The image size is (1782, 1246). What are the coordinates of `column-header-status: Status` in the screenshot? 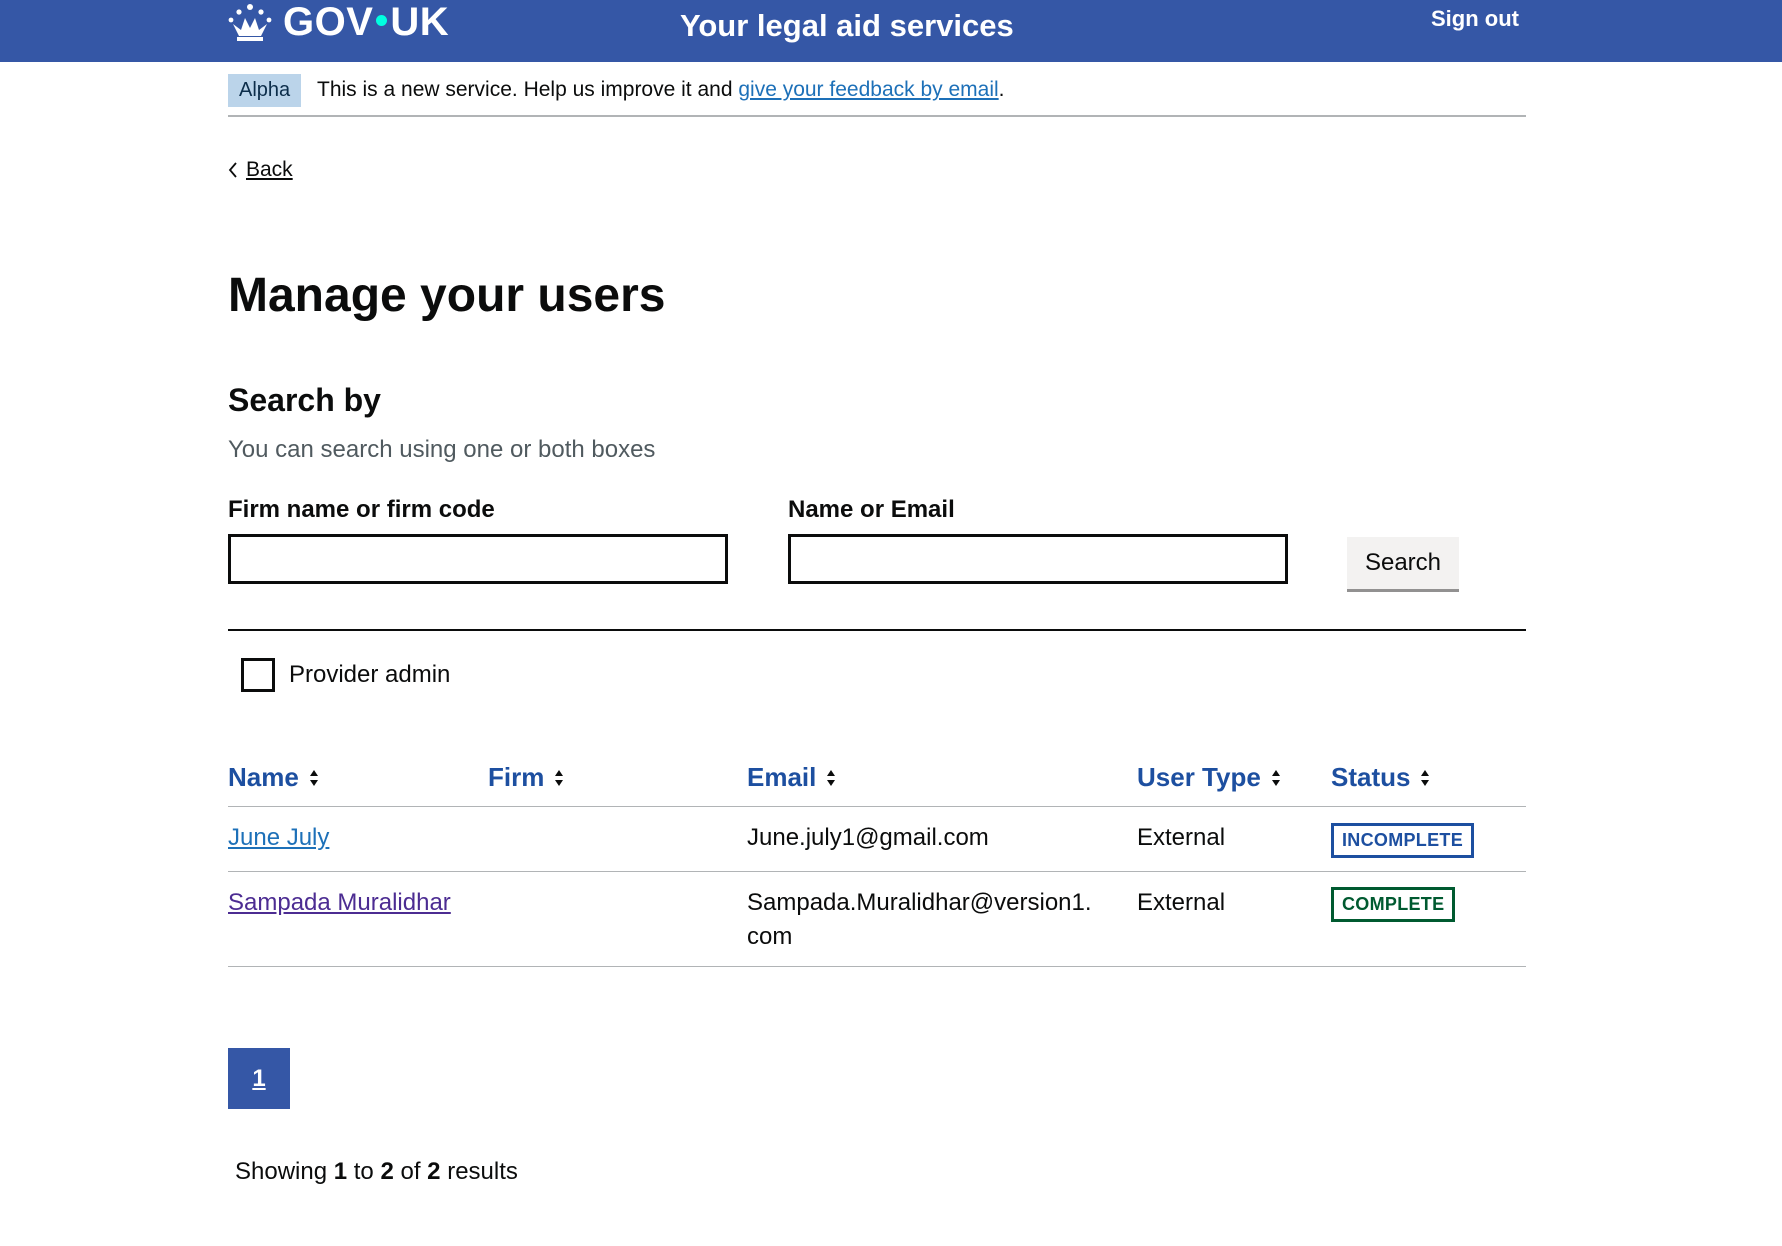 It's located at (1380, 777).